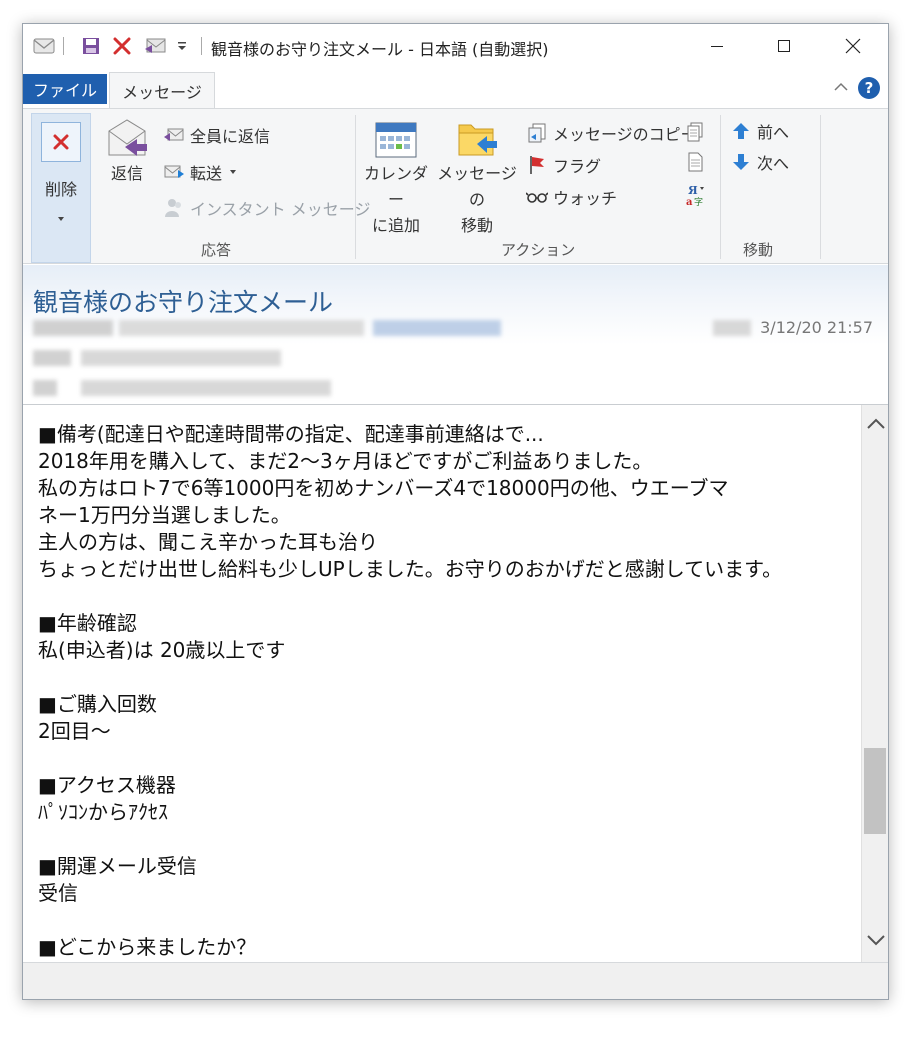 This screenshot has height=1038, width=917. Describe the element at coordinates (455, 88) in the screenshot. I see `ribbon-tabs: ファイル メッセージ ?` at that location.